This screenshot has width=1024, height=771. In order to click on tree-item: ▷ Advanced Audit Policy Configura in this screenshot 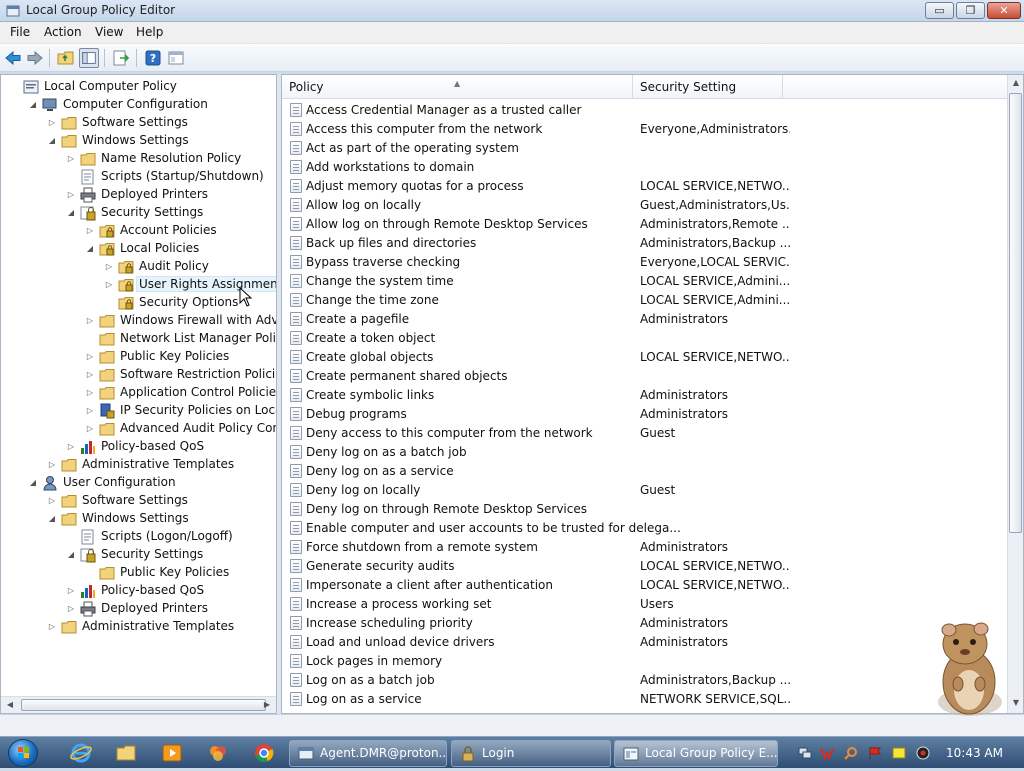, I will do `click(138, 429)`.